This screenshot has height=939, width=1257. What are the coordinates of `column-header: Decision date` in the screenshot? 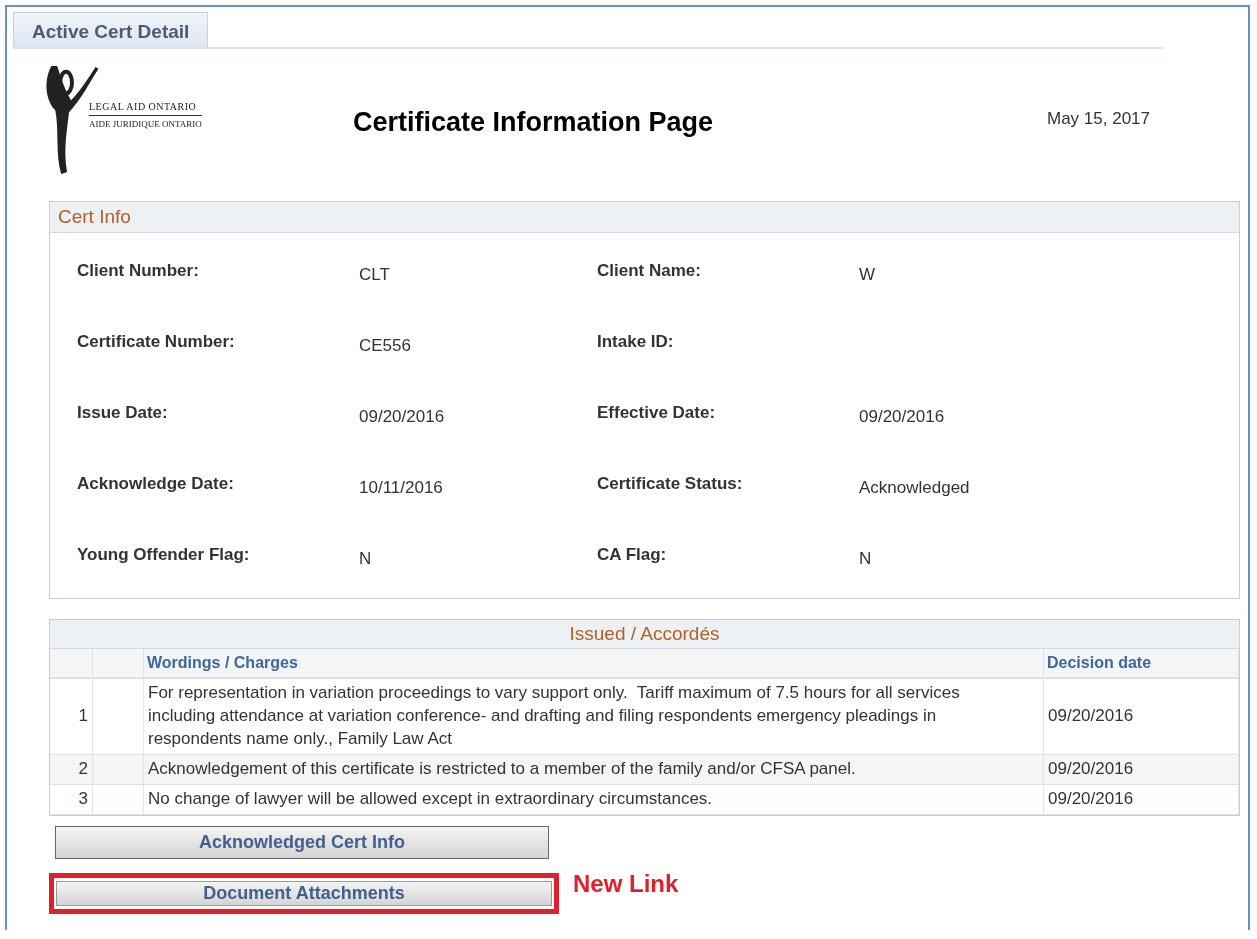 It's located at (1099, 662).